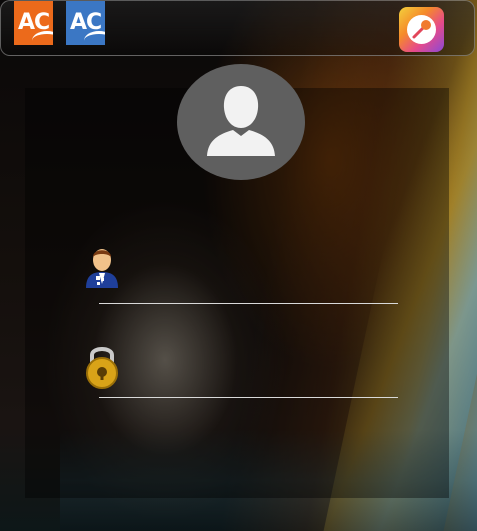 The image size is (477, 531). What do you see at coordinates (33, 23) in the screenshot?
I see `orange-app-icon: AC` at bounding box center [33, 23].